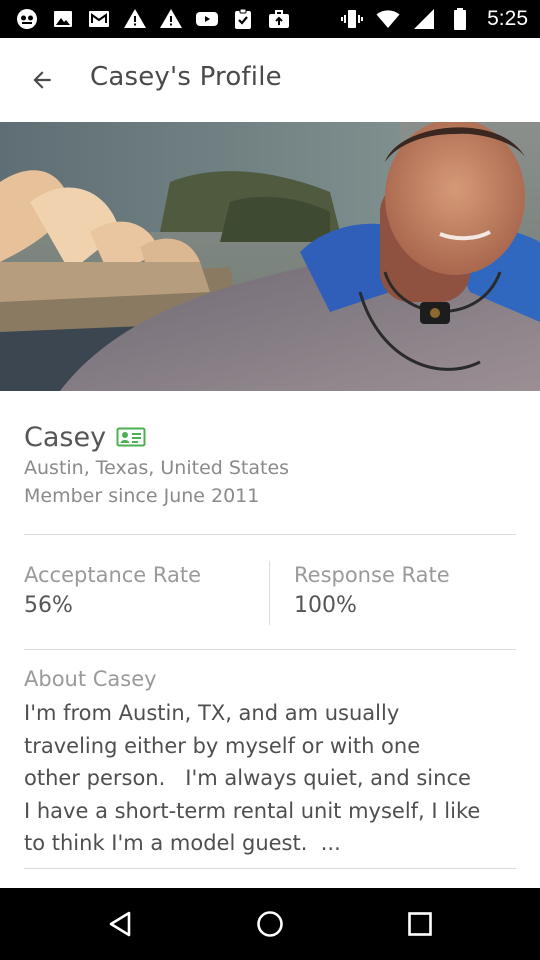 Image resolution: width=540 pixels, height=960 pixels. Describe the element at coordinates (243, 18) in the screenshot. I see `clipboard-check-icon` at that location.